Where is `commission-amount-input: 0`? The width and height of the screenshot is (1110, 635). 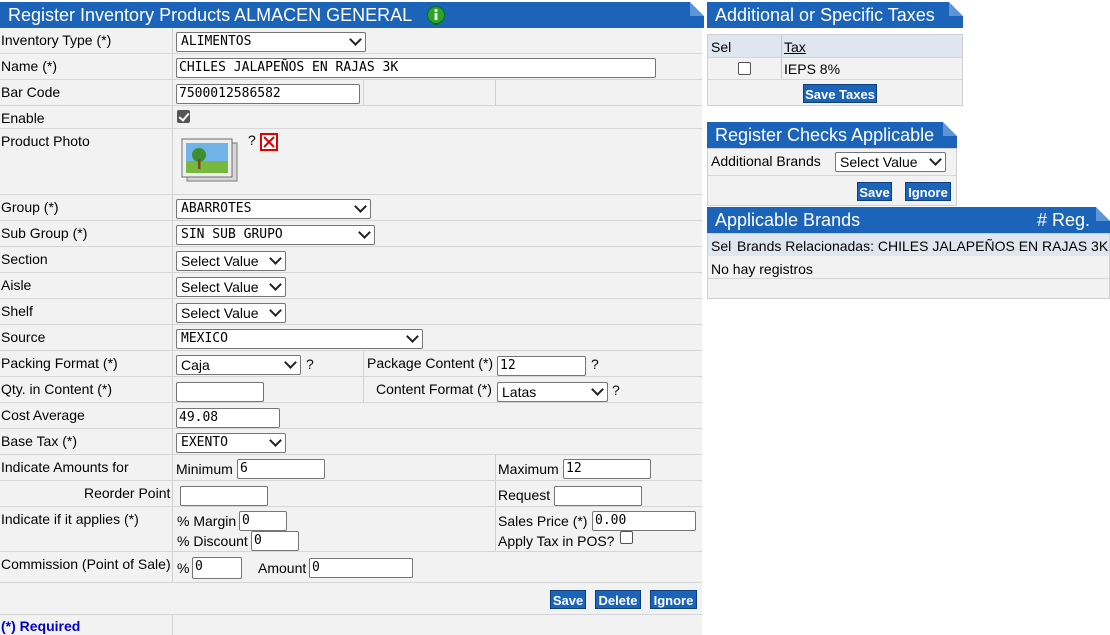 commission-amount-input: 0 is located at coordinates (361, 568).